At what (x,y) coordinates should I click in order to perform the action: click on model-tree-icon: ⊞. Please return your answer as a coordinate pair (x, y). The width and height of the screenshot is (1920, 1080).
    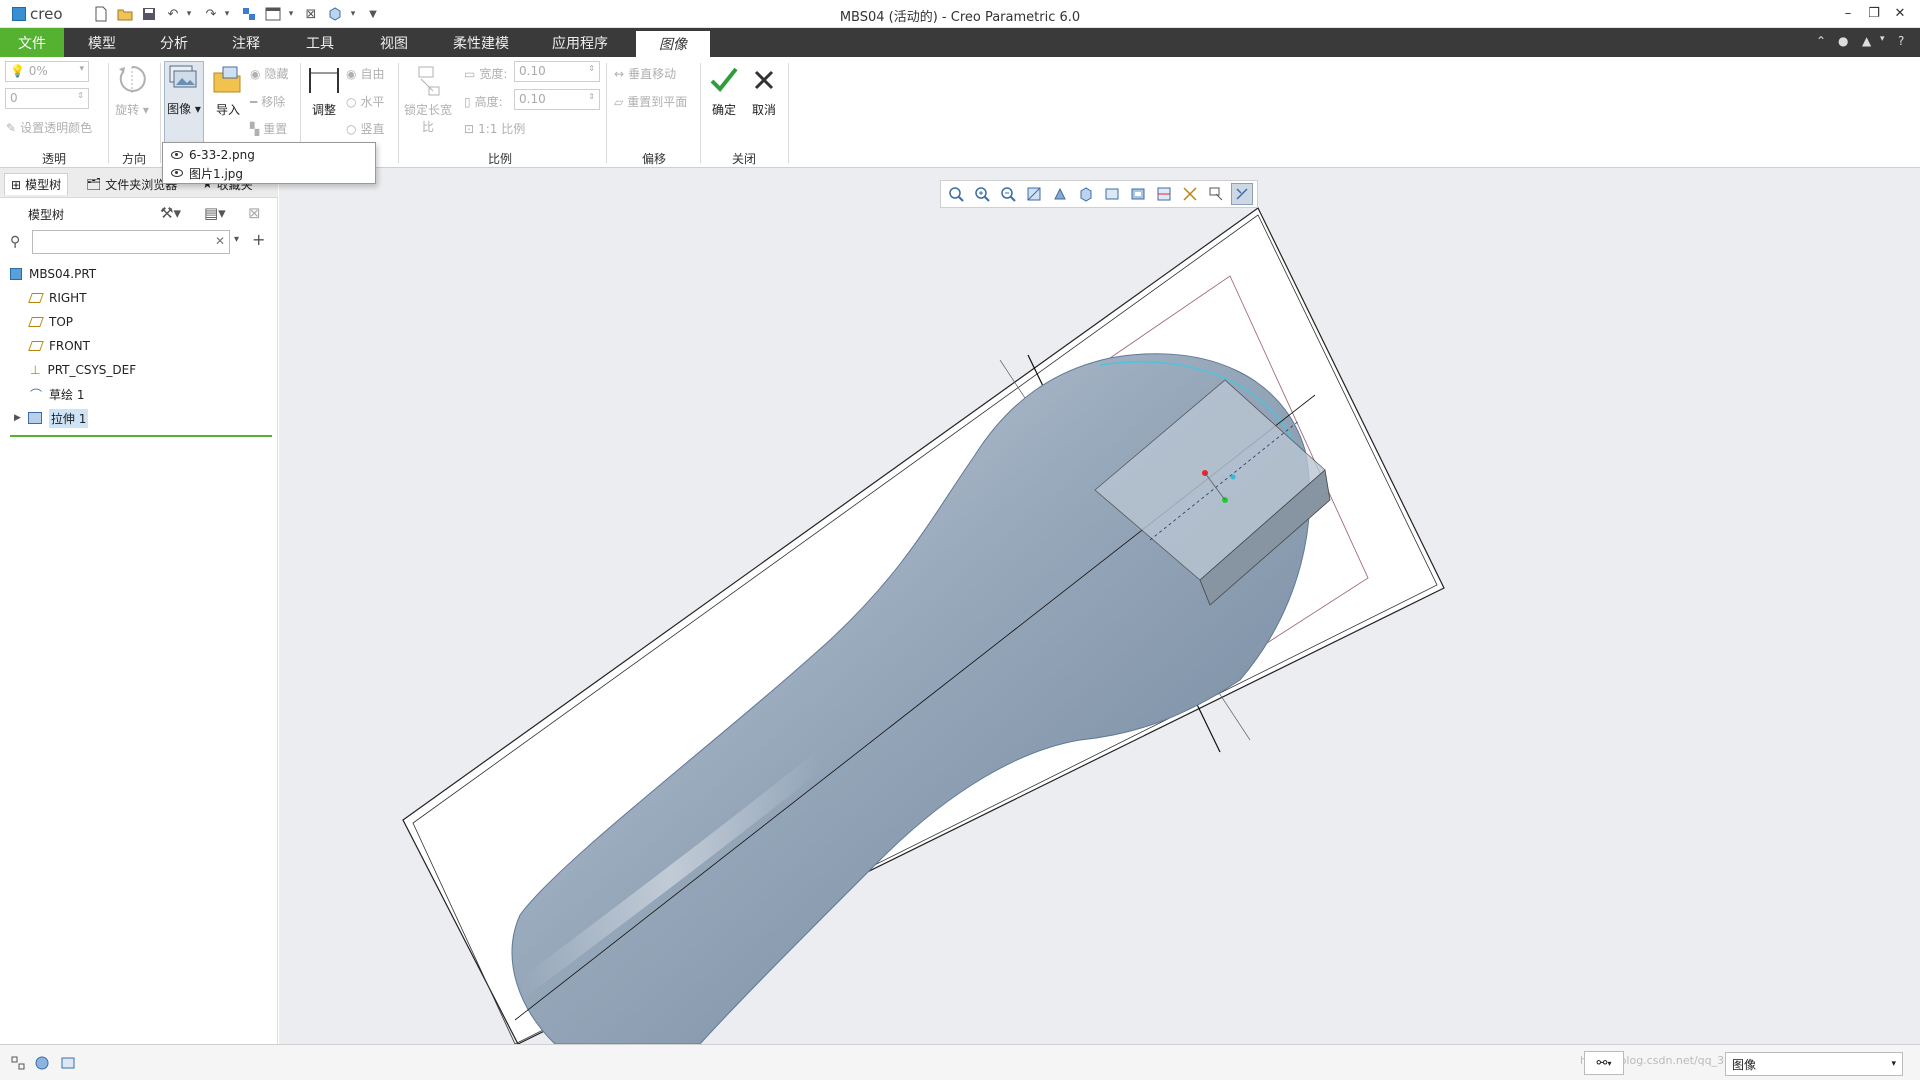
    Looking at the image, I should click on (16, 184).